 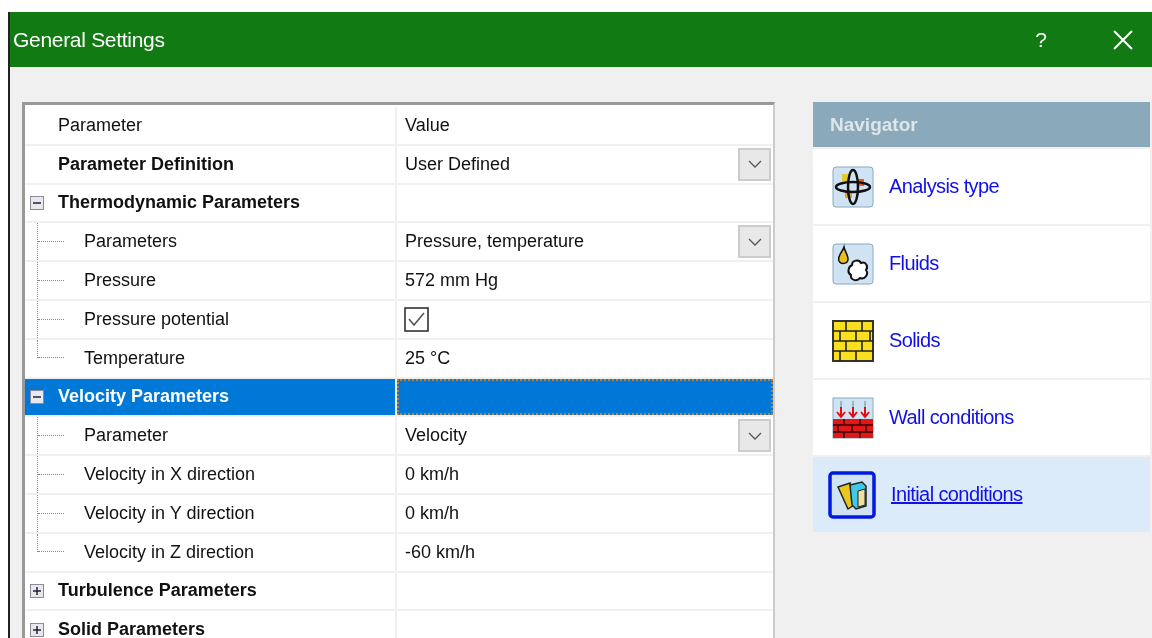 What do you see at coordinates (135, 358) in the screenshot?
I see `property-label: Temperature` at bounding box center [135, 358].